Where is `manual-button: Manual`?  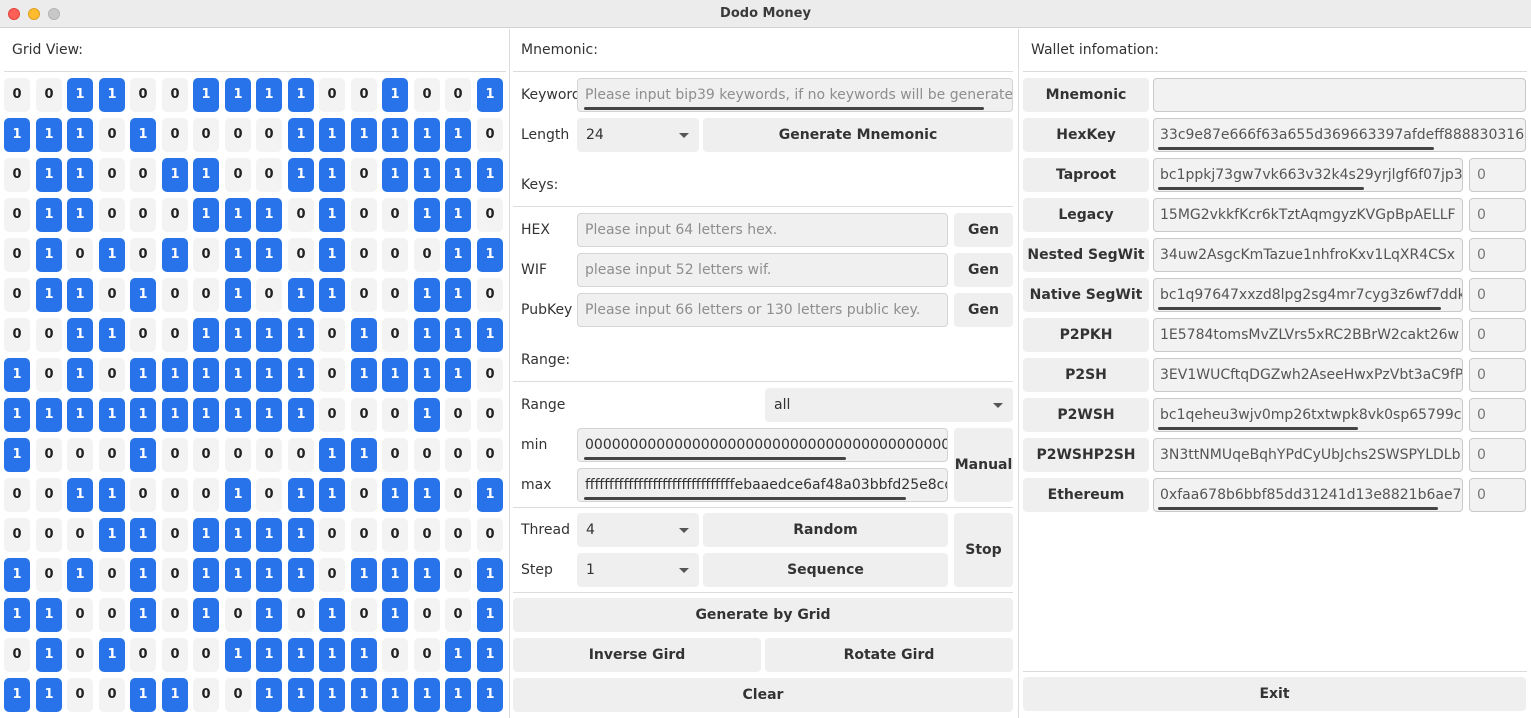
manual-button: Manual is located at coordinates (983, 465).